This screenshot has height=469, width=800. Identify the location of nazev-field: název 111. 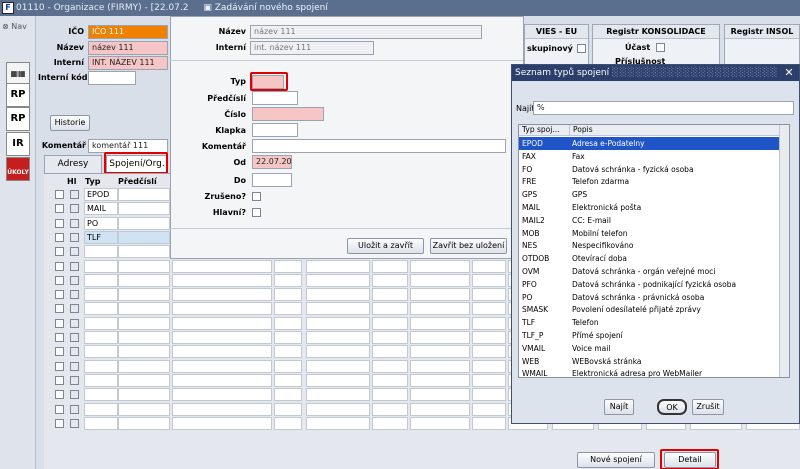
(128, 48).